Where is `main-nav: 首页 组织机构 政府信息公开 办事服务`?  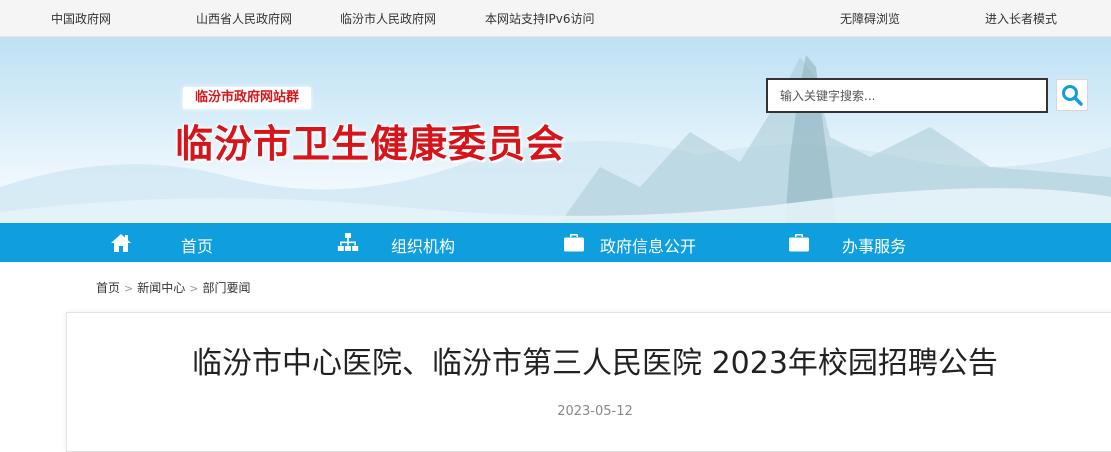 main-nav: 首页 组织机构 政府信息公开 办事服务 is located at coordinates (555, 242).